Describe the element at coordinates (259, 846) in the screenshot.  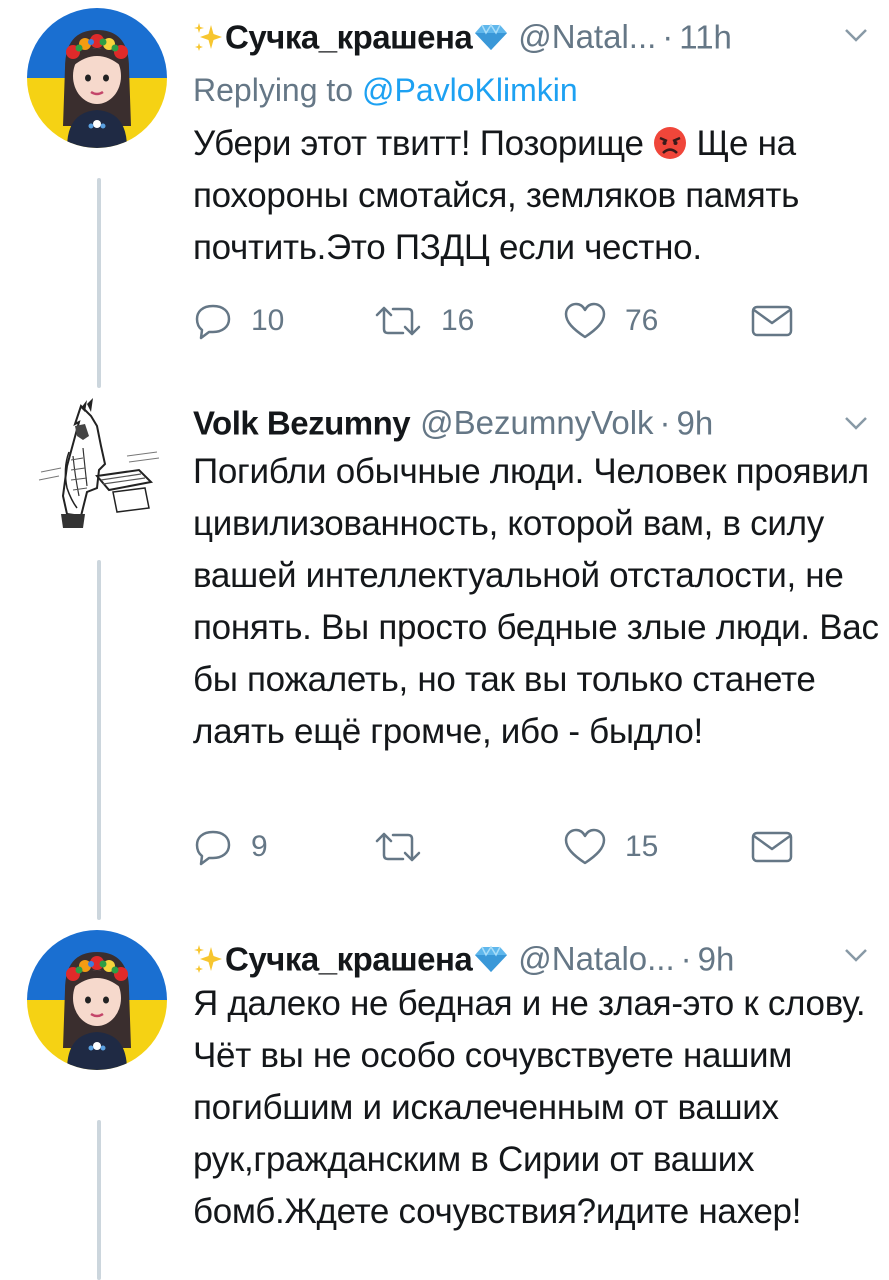
I see `reply-count: 9` at that location.